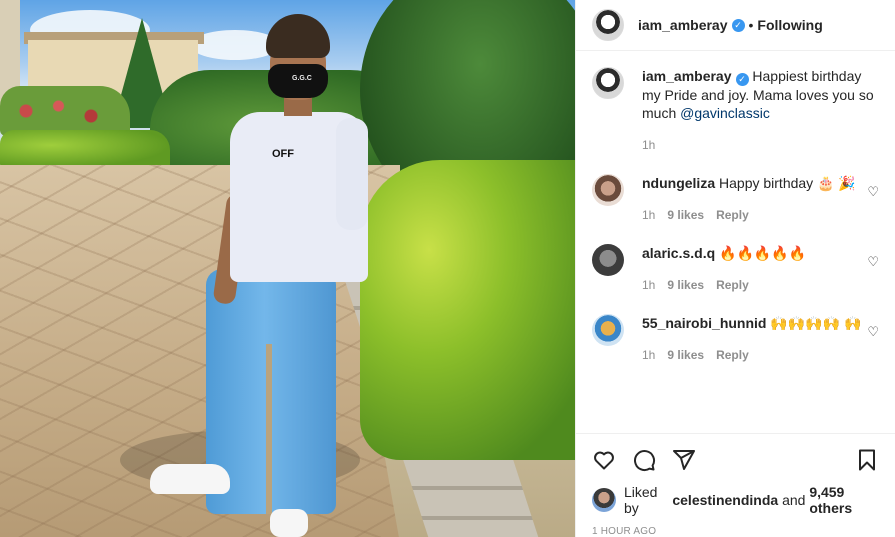 This screenshot has height=537, width=895. I want to click on comment-text: 🔥🔥🔥🔥🔥, so click(763, 253).